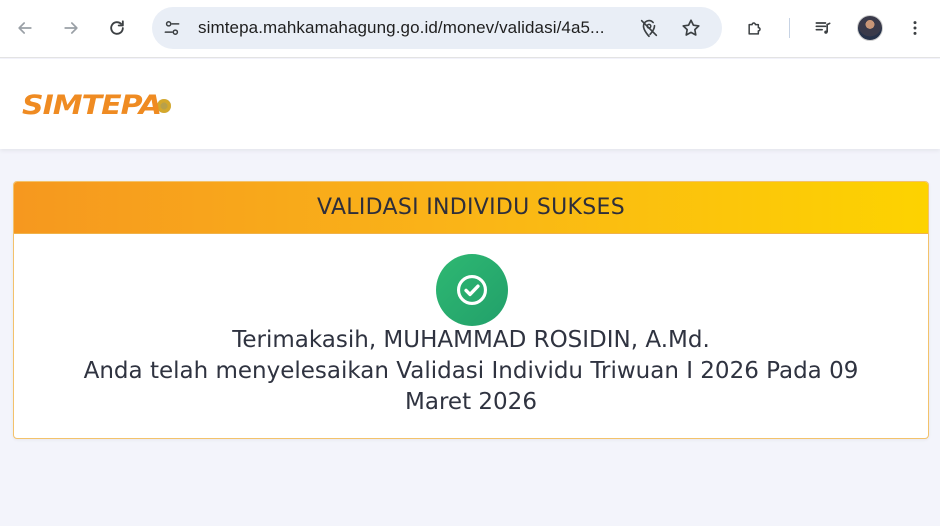  I want to click on media-controls-button, so click(823, 28).